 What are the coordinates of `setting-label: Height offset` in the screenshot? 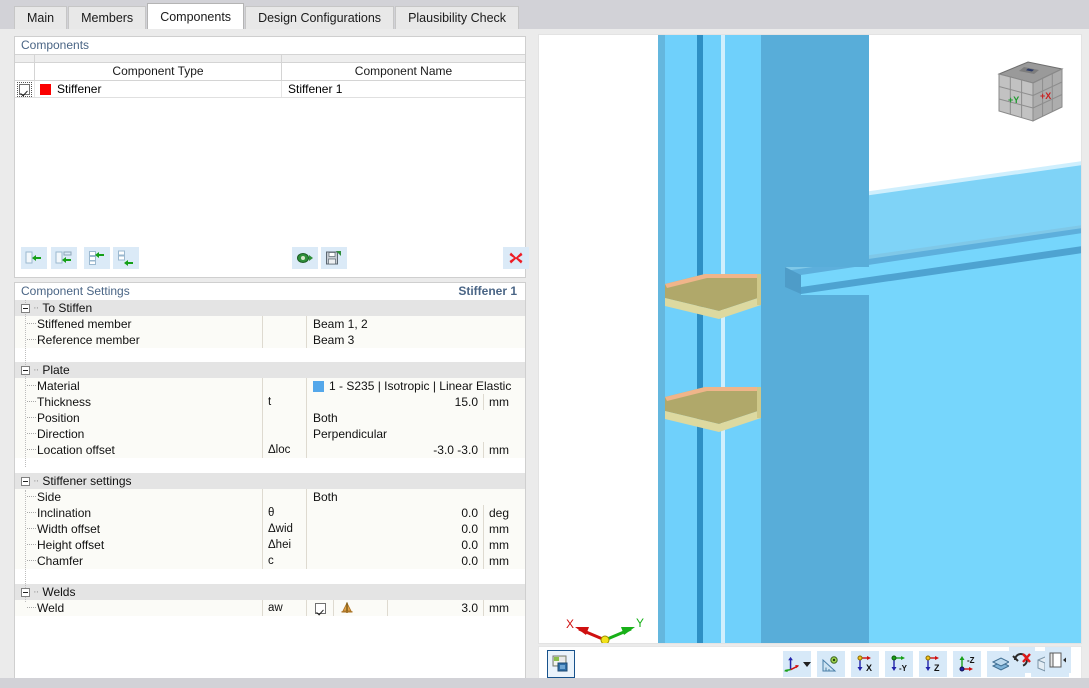 It's located at (139, 545).